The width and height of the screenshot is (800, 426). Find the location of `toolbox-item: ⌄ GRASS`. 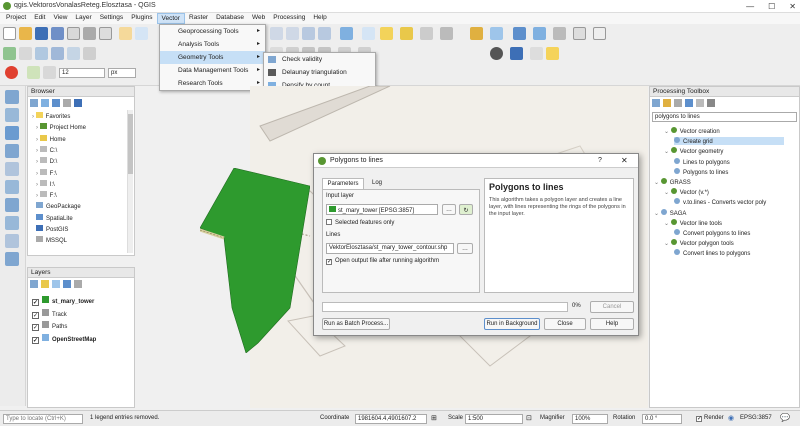

toolbox-item: ⌄ GRASS is located at coordinates (672, 182).